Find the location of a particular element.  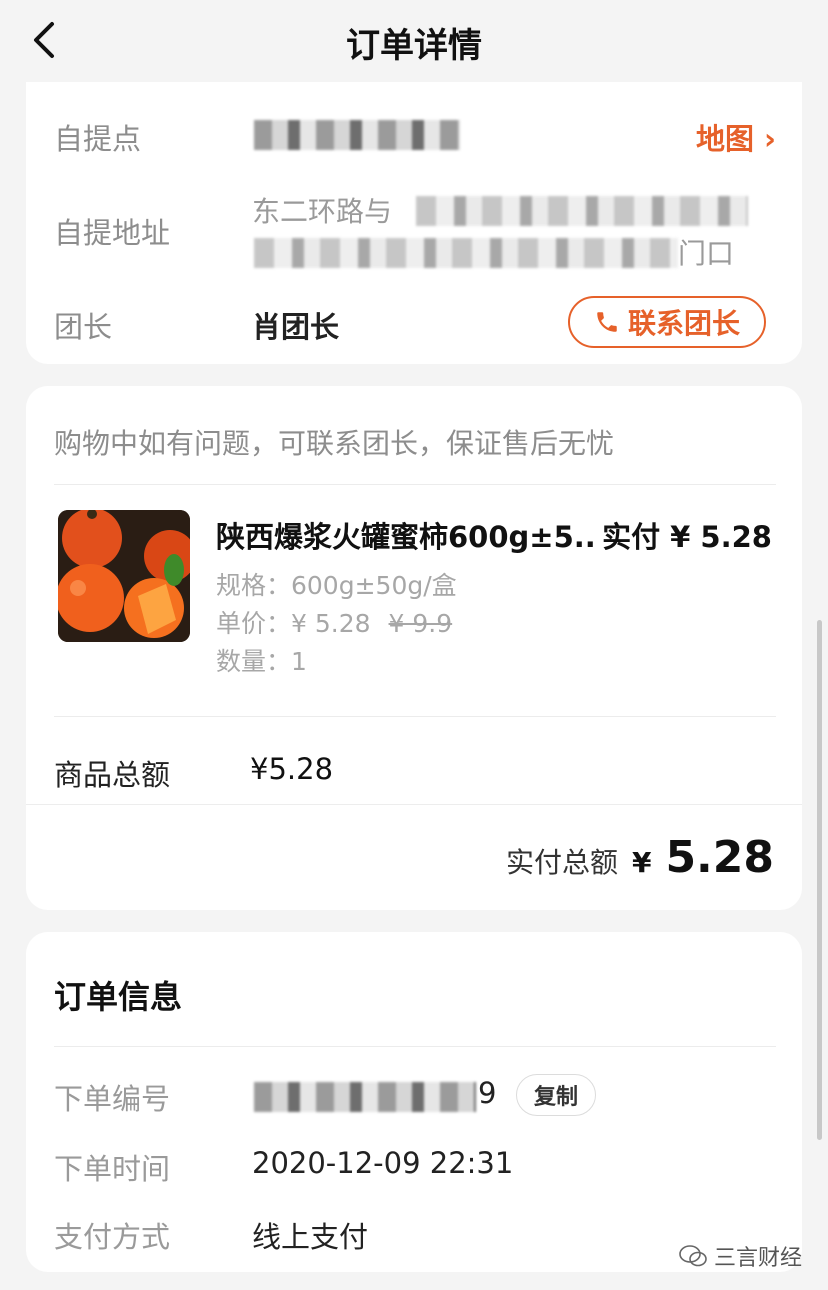

order-info-title: 订单信息 is located at coordinates (118, 997).